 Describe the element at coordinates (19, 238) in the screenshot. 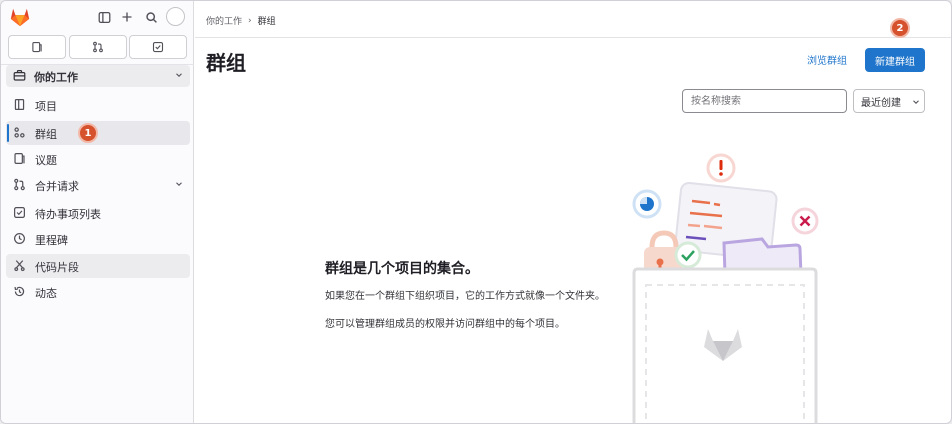

I see `milestone-icon` at that location.